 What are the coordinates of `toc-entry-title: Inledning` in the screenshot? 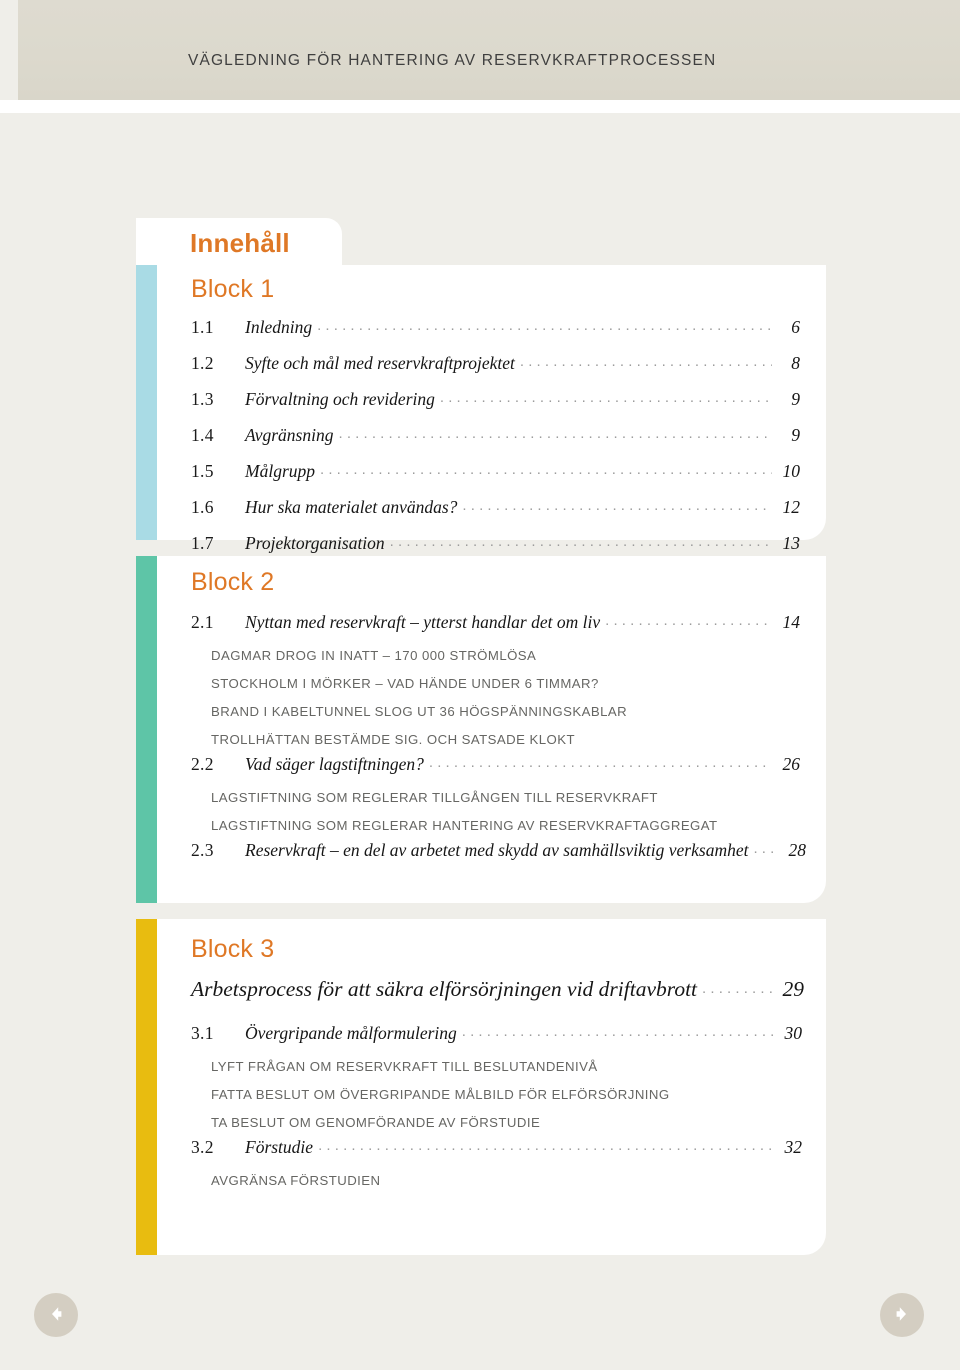 It's located at (279, 327).